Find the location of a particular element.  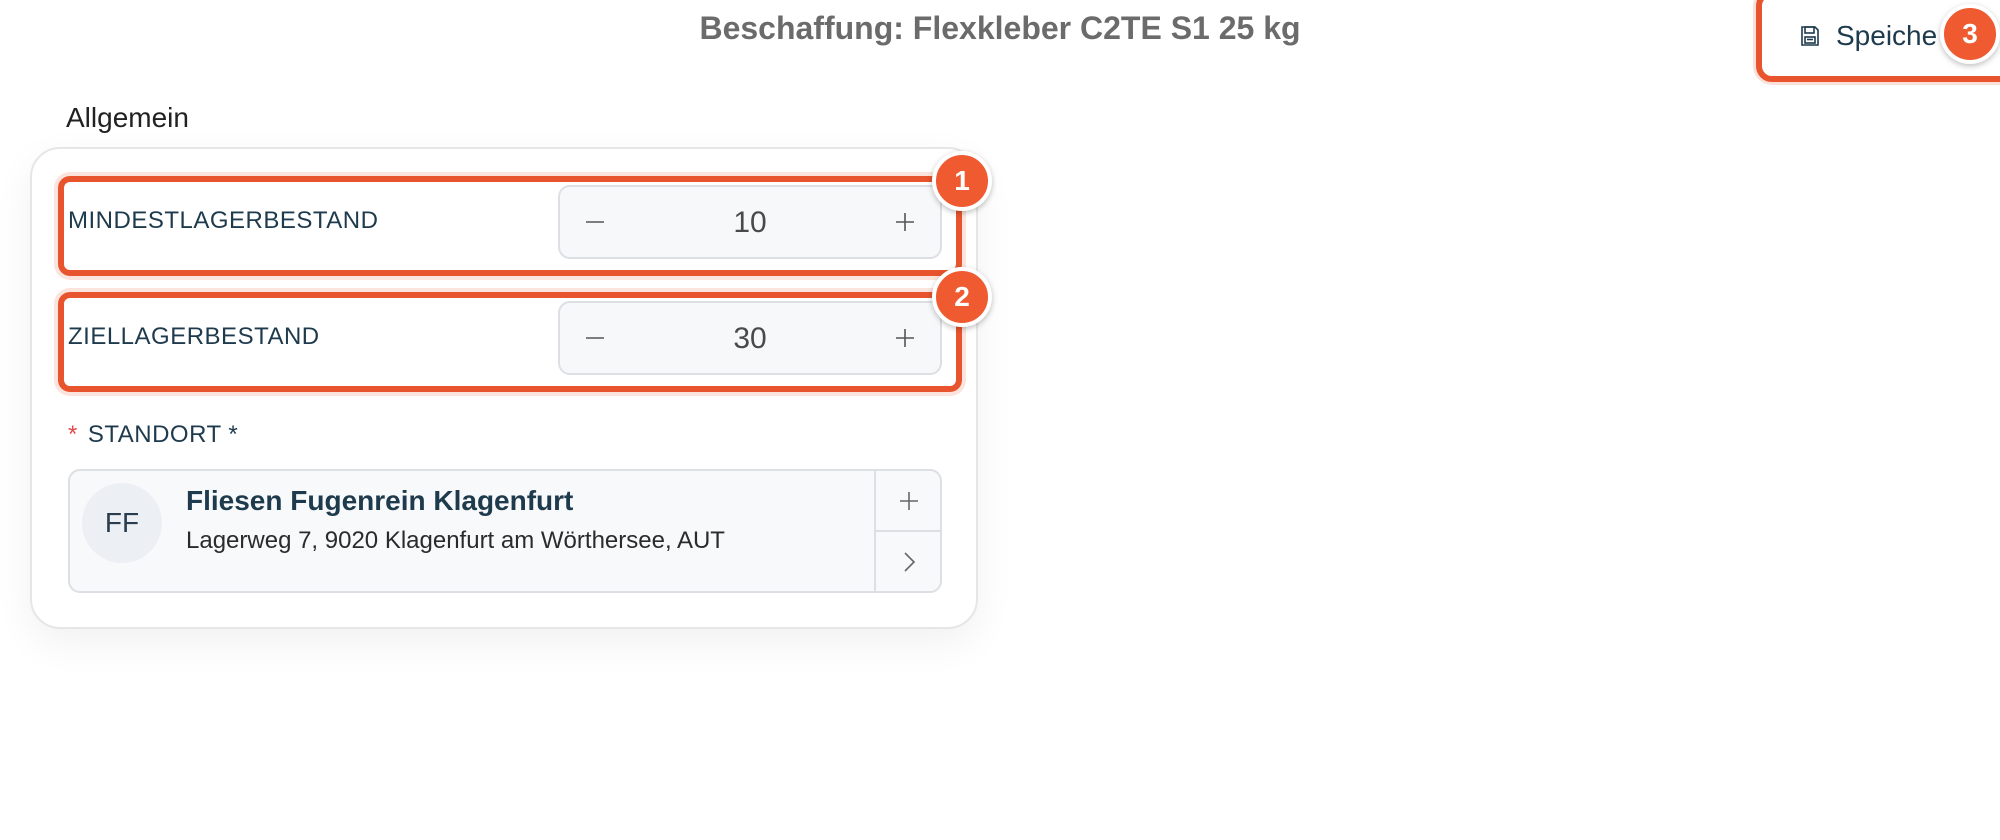

annotation-badge-2: 2 is located at coordinates (962, 297).